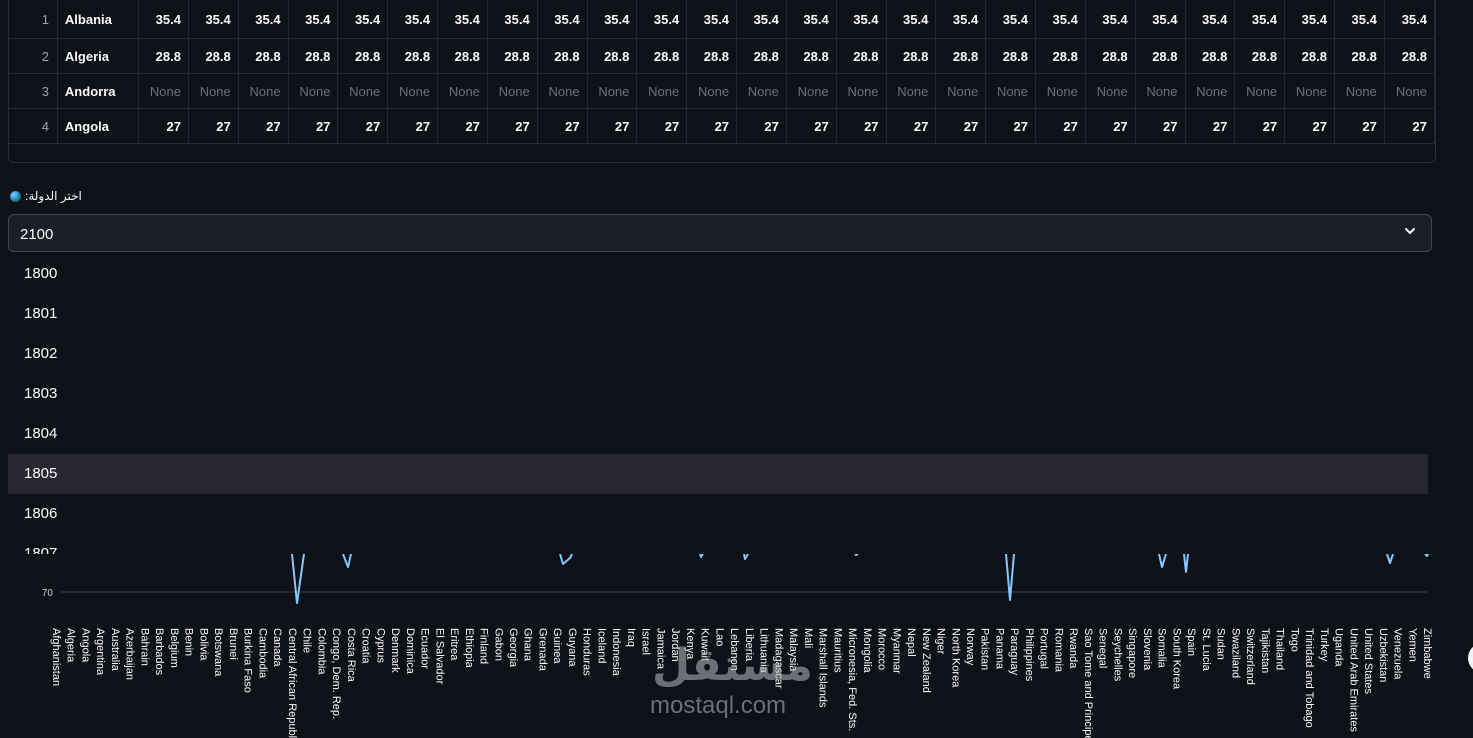 This screenshot has width=1473, height=738. I want to click on x-tick-label: Honduras, so click(587, 652).